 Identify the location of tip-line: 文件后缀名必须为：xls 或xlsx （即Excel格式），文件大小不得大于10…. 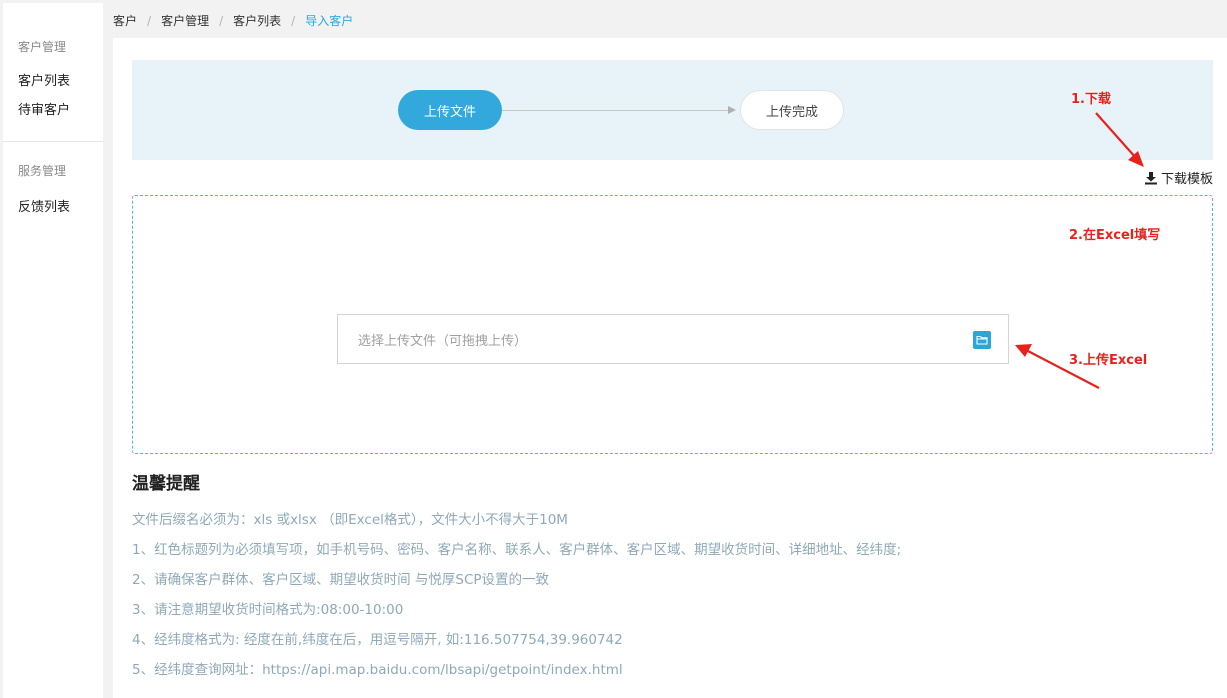
(350, 520).